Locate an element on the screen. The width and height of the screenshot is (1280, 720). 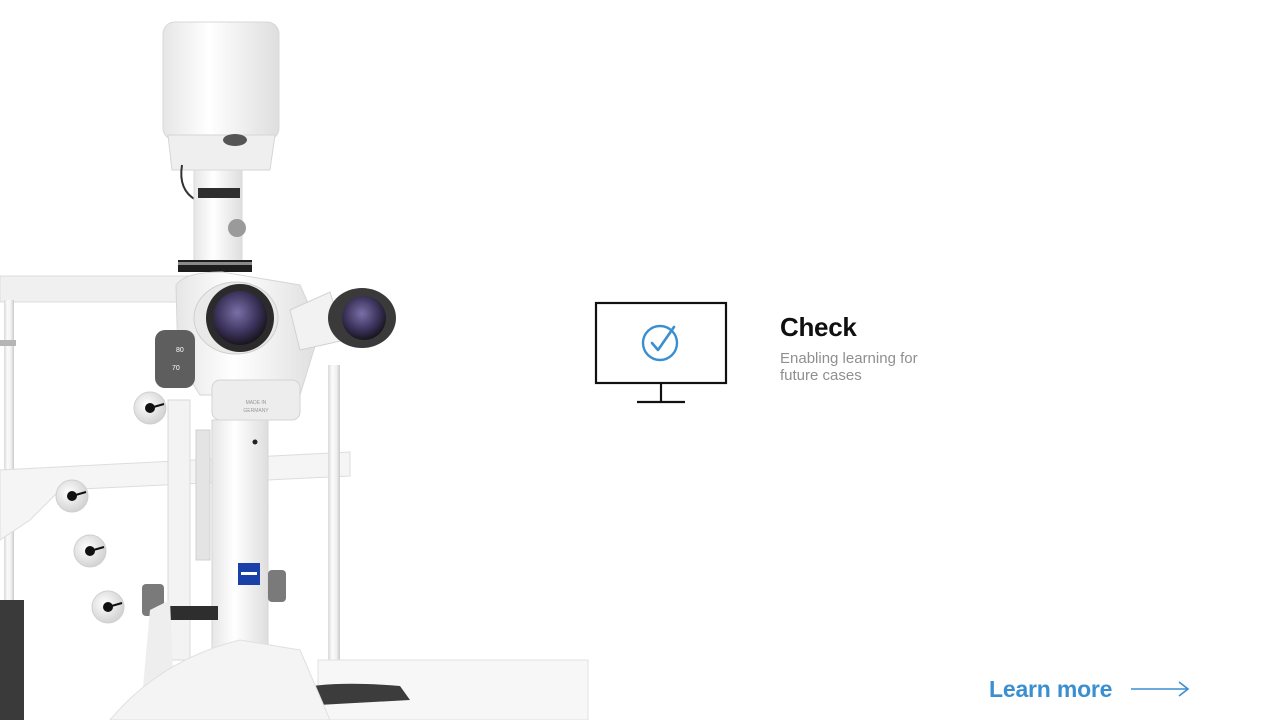
learn-more-label: Learn more is located at coordinates (1051, 688).